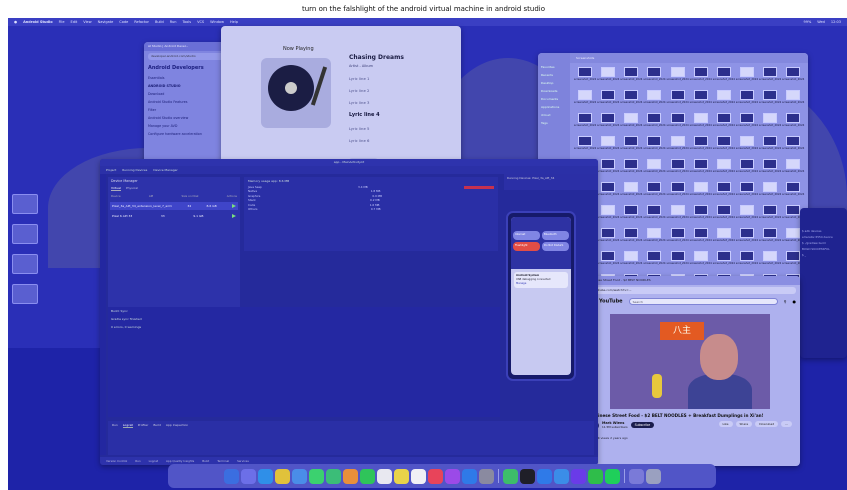 This screenshot has width=847, height=490. I want to click on tab-run: Run, so click(115, 425).